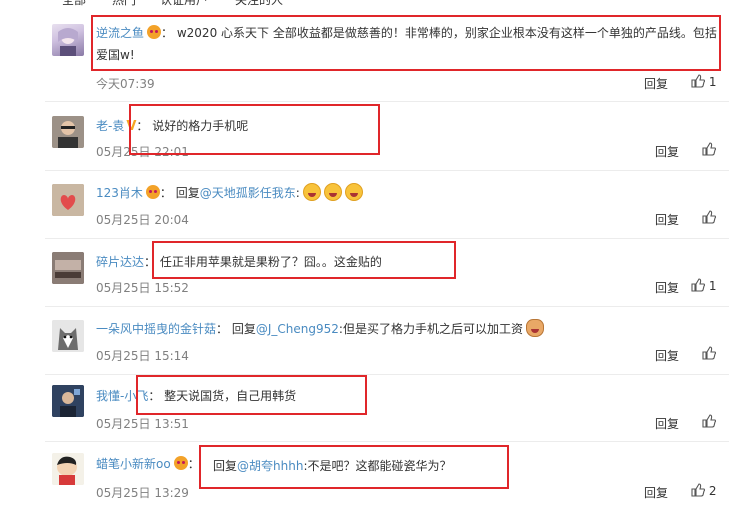 The width and height of the screenshot is (751, 513). I want to click on comment-content: 123肖木： 回复@天地孤影任我东:, so click(408, 193).